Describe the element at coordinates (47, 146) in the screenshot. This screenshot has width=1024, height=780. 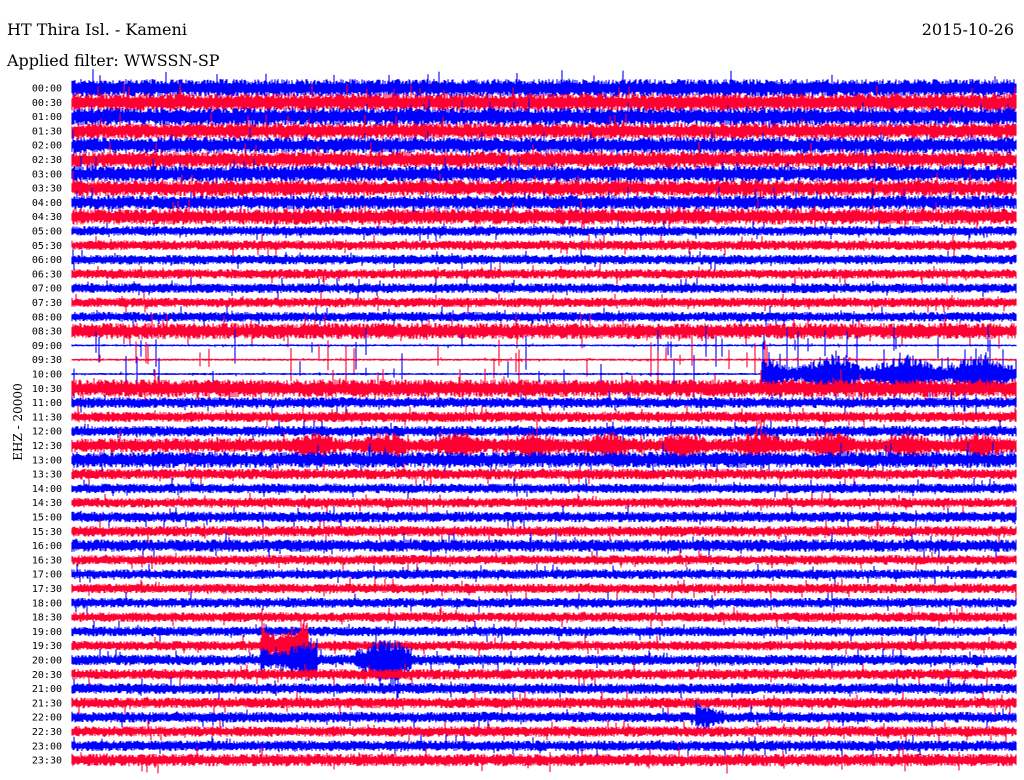
I see `time-tick-label: 02:00` at that location.